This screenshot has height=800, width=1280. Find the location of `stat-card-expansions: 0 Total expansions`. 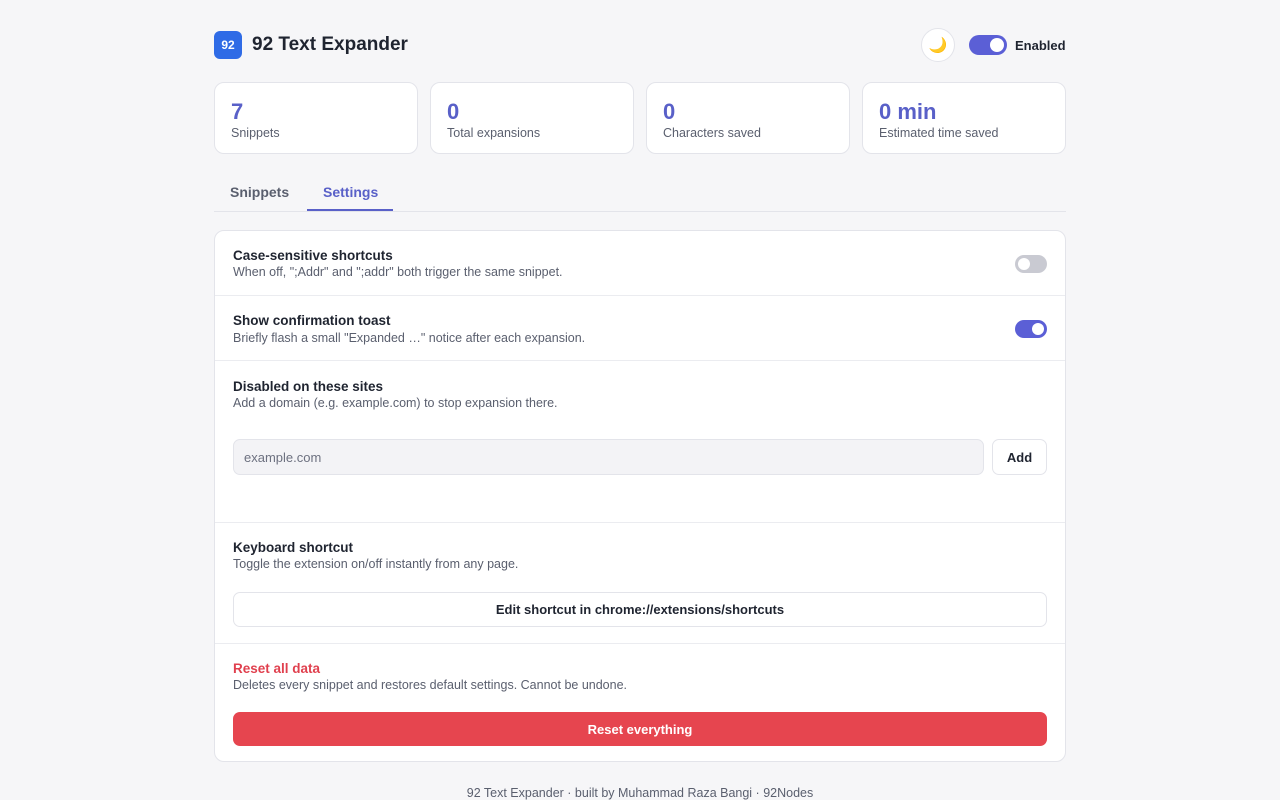

stat-card-expansions: 0 Total expansions is located at coordinates (532, 118).